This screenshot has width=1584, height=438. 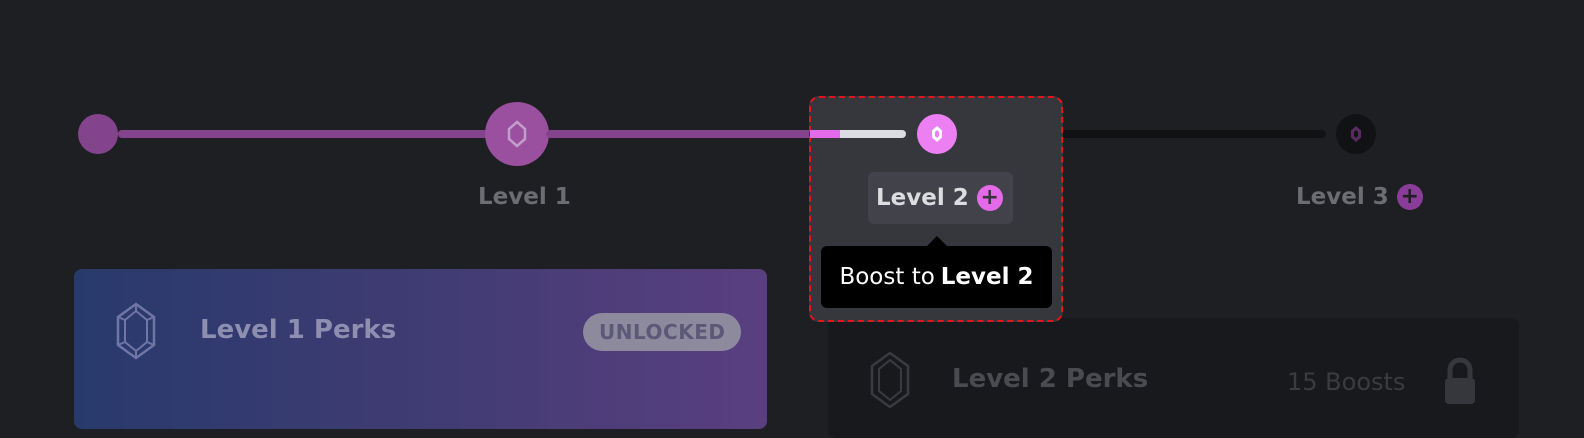 What do you see at coordinates (987, 277) in the screenshot?
I see `tooltip-level: Level 2` at bounding box center [987, 277].